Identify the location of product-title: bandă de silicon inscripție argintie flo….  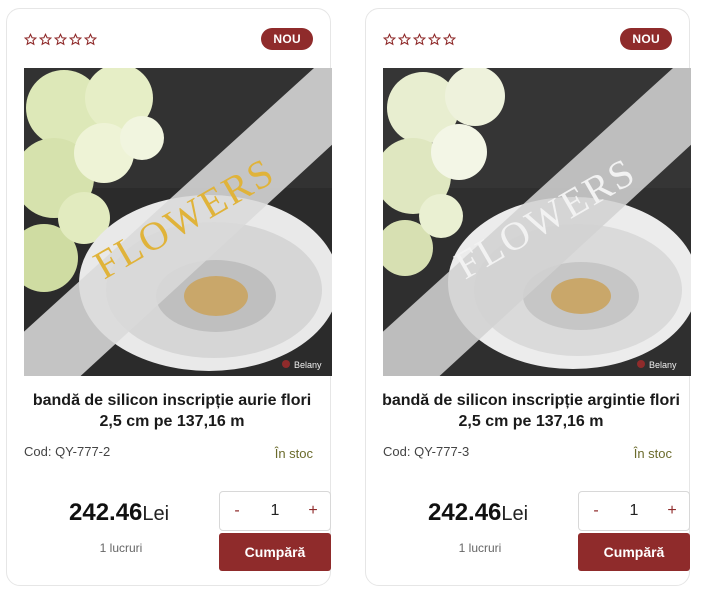
(531, 411).